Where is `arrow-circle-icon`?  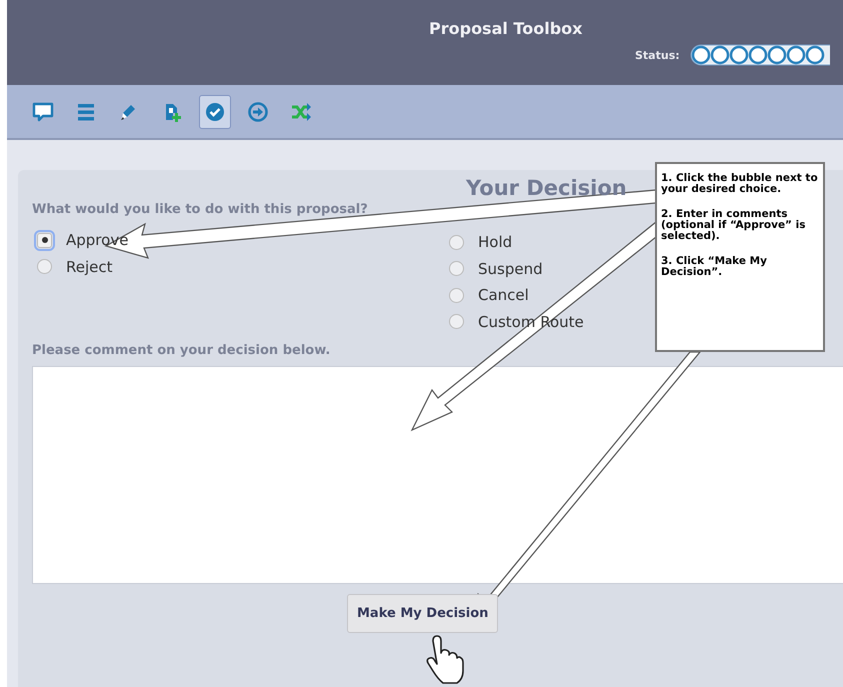 arrow-circle-icon is located at coordinates (258, 112).